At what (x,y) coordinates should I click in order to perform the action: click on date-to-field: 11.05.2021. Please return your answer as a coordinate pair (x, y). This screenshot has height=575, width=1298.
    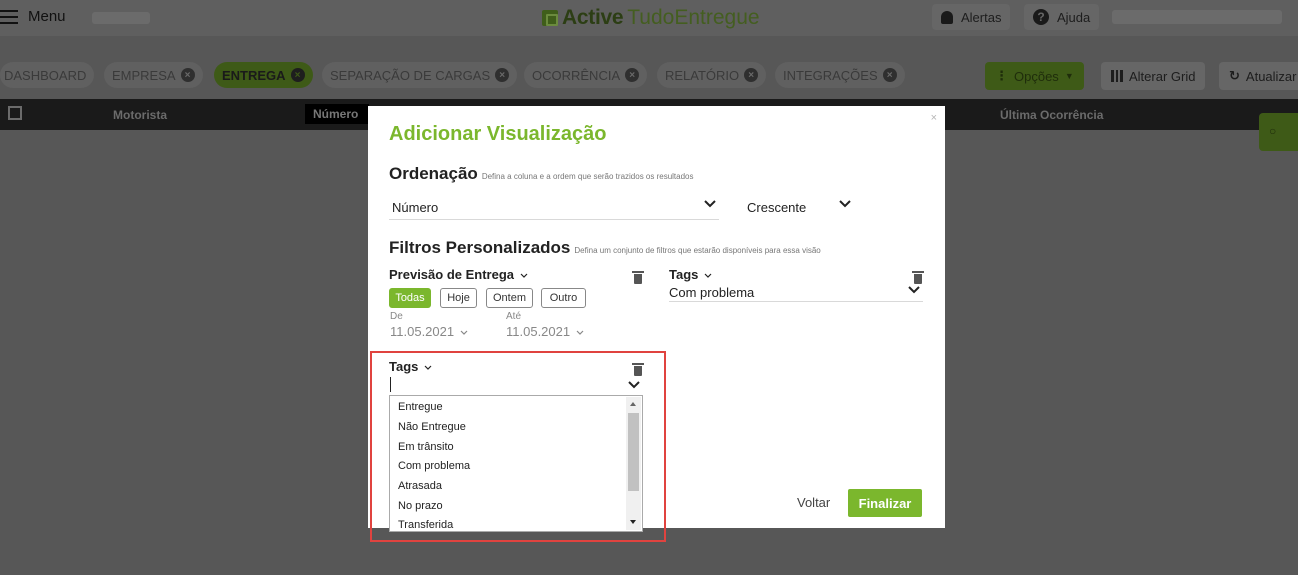
    Looking at the image, I should click on (545, 331).